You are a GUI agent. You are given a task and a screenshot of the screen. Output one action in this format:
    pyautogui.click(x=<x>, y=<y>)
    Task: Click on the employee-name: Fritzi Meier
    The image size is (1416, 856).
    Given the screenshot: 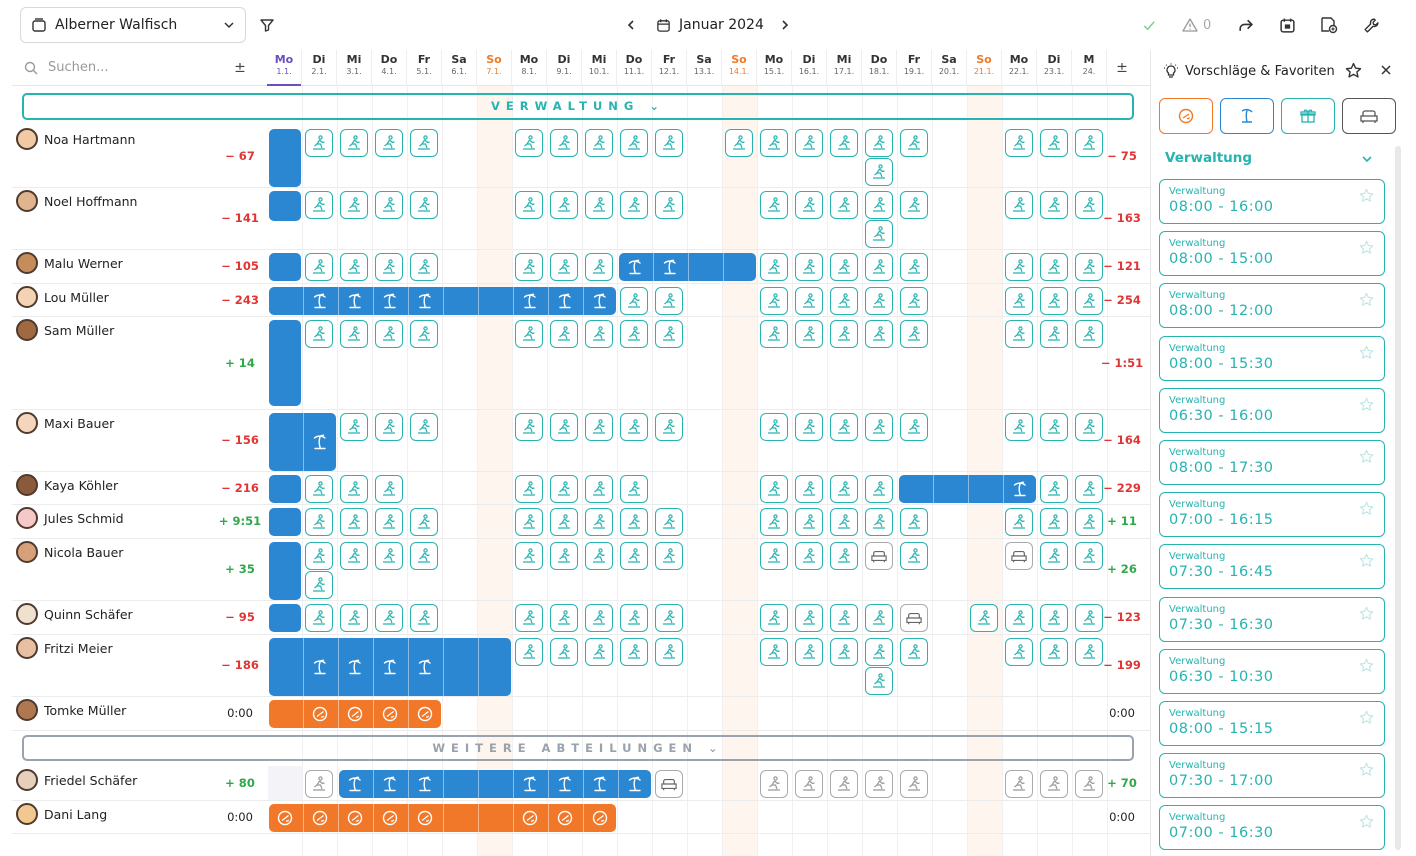 What is the action you would take?
    pyautogui.click(x=64, y=648)
    